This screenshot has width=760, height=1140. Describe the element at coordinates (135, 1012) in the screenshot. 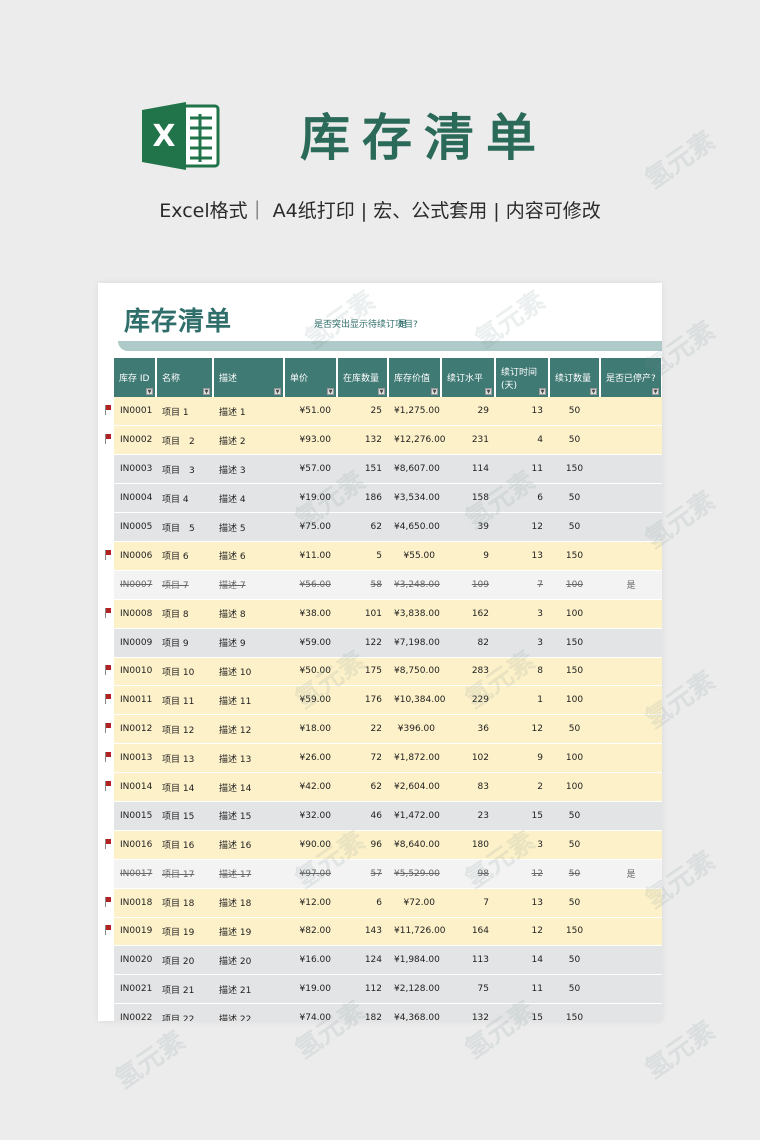

I see `inventory-id-cell: IN0022` at that location.